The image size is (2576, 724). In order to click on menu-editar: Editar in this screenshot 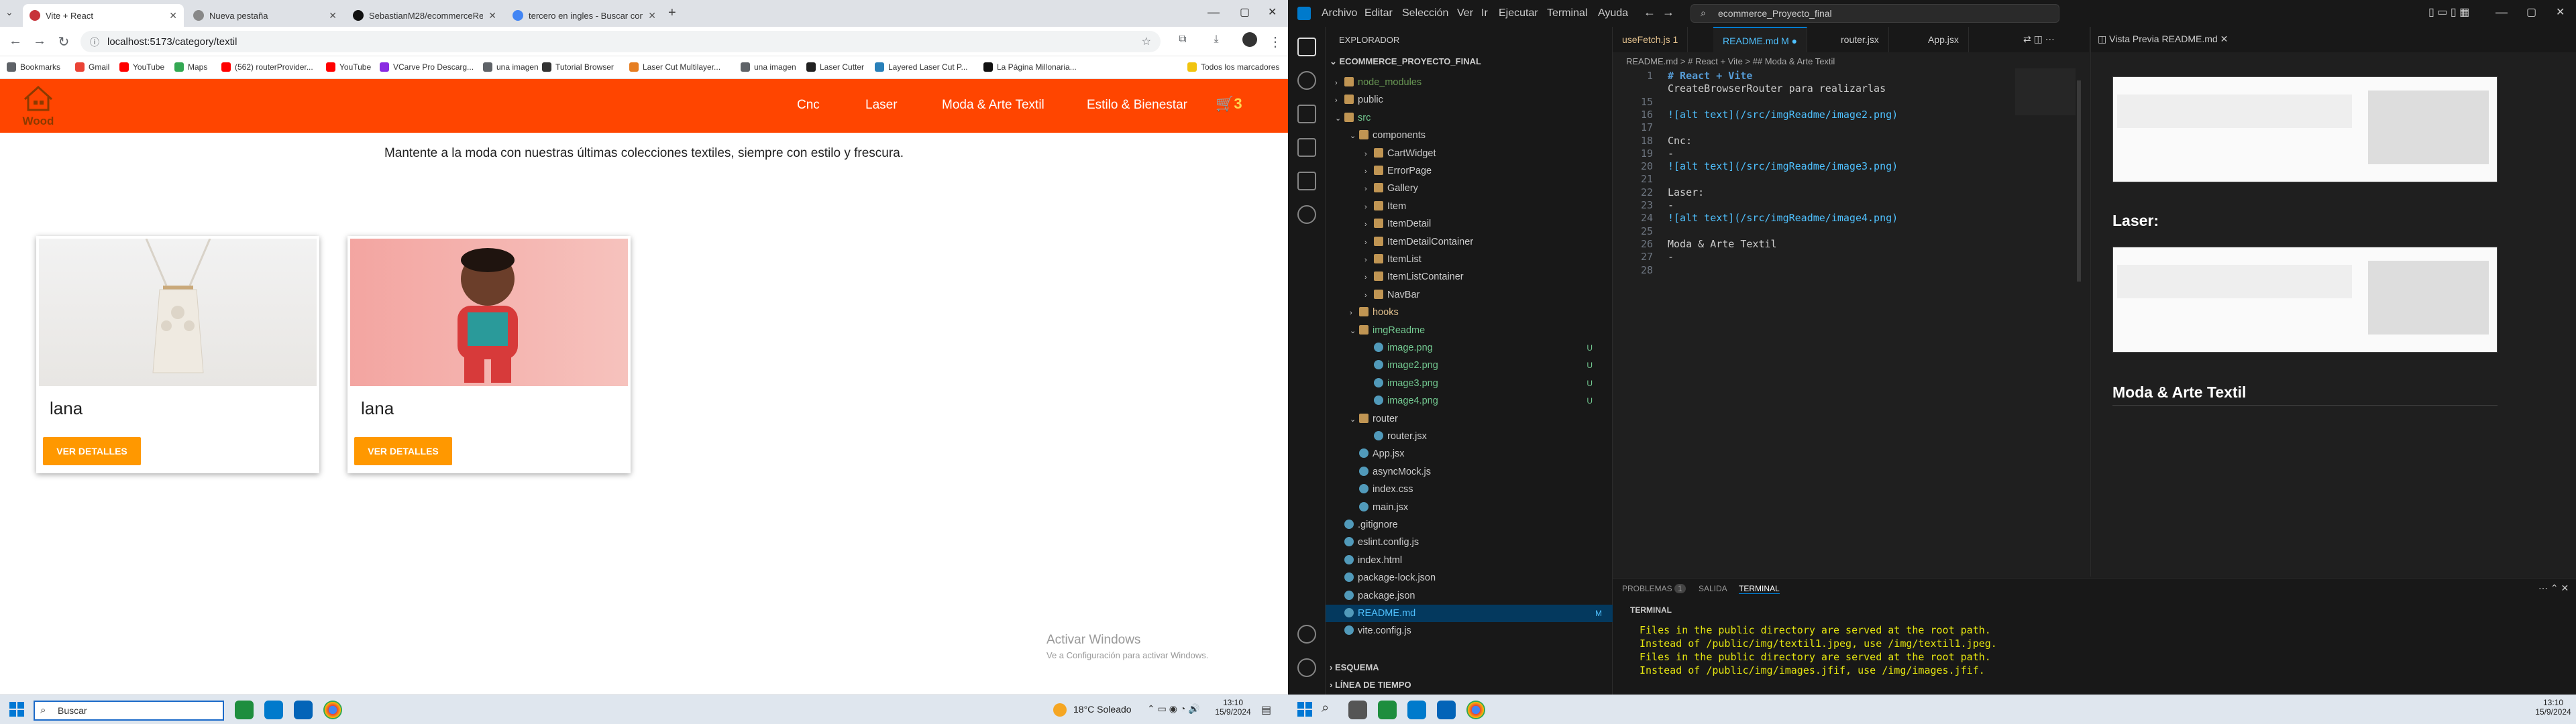, I will do `click(1378, 13)`.